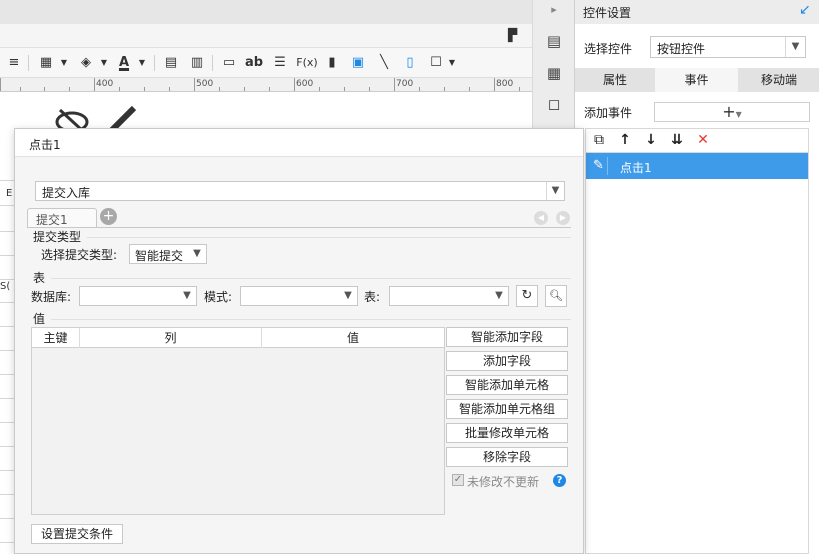 Image resolution: width=819 pixels, height=554 pixels. Describe the element at coordinates (353, 338) in the screenshot. I see `grid-header-value: 值` at that location.